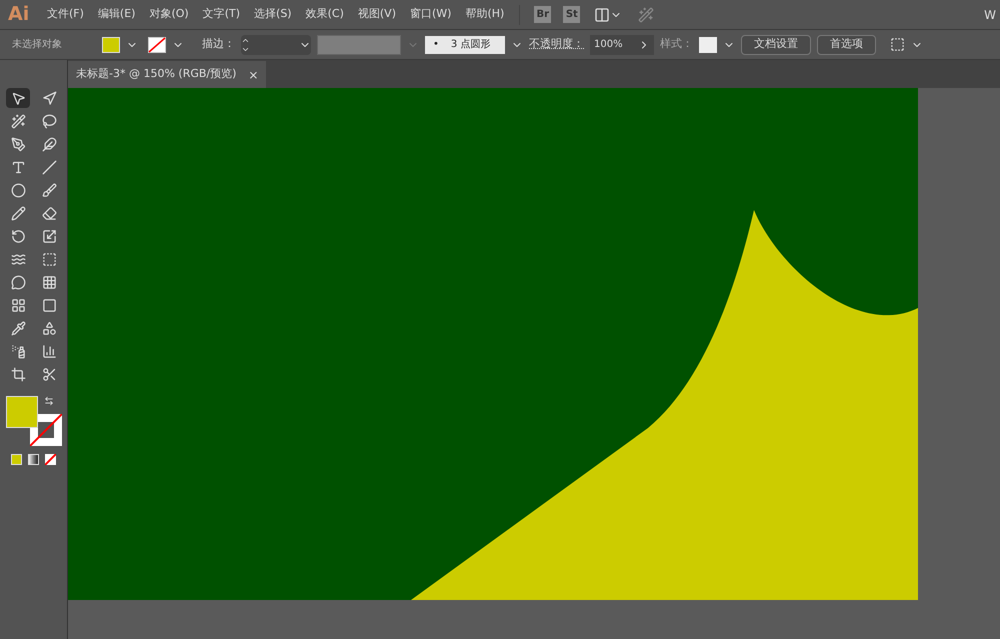 The width and height of the screenshot is (1000, 639). I want to click on menu-item: 文件(F), so click(65, 14).